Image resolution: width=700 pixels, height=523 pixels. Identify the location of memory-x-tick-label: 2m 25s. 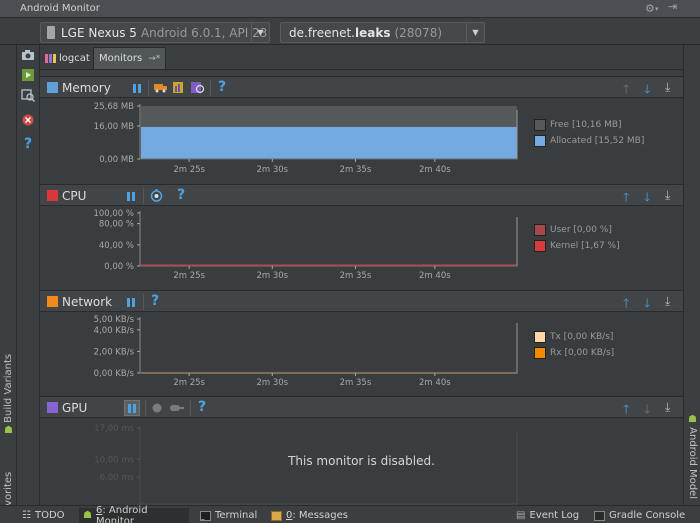
(189, 170).